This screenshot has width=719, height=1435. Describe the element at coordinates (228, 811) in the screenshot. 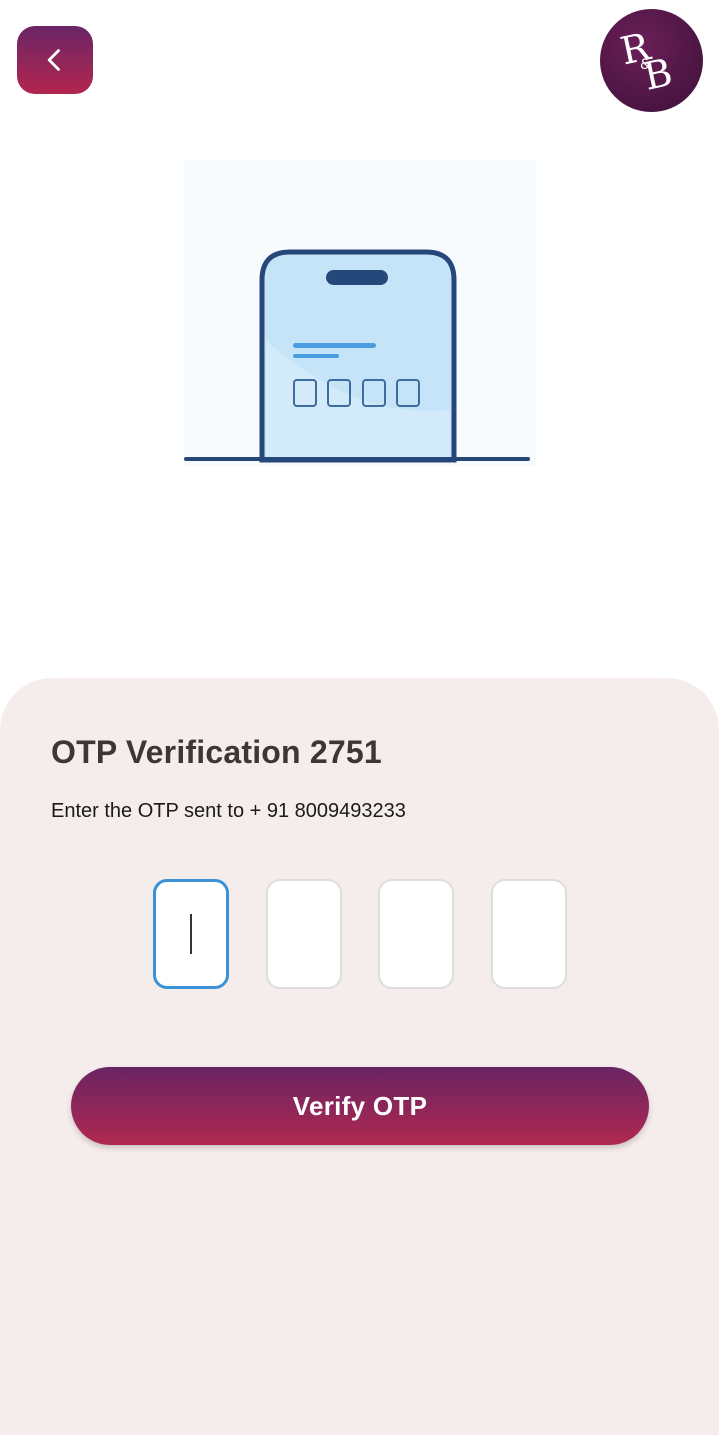

I see `phone-number-prompt: Enter the OTP sent to + 91 8009493233` at that location.